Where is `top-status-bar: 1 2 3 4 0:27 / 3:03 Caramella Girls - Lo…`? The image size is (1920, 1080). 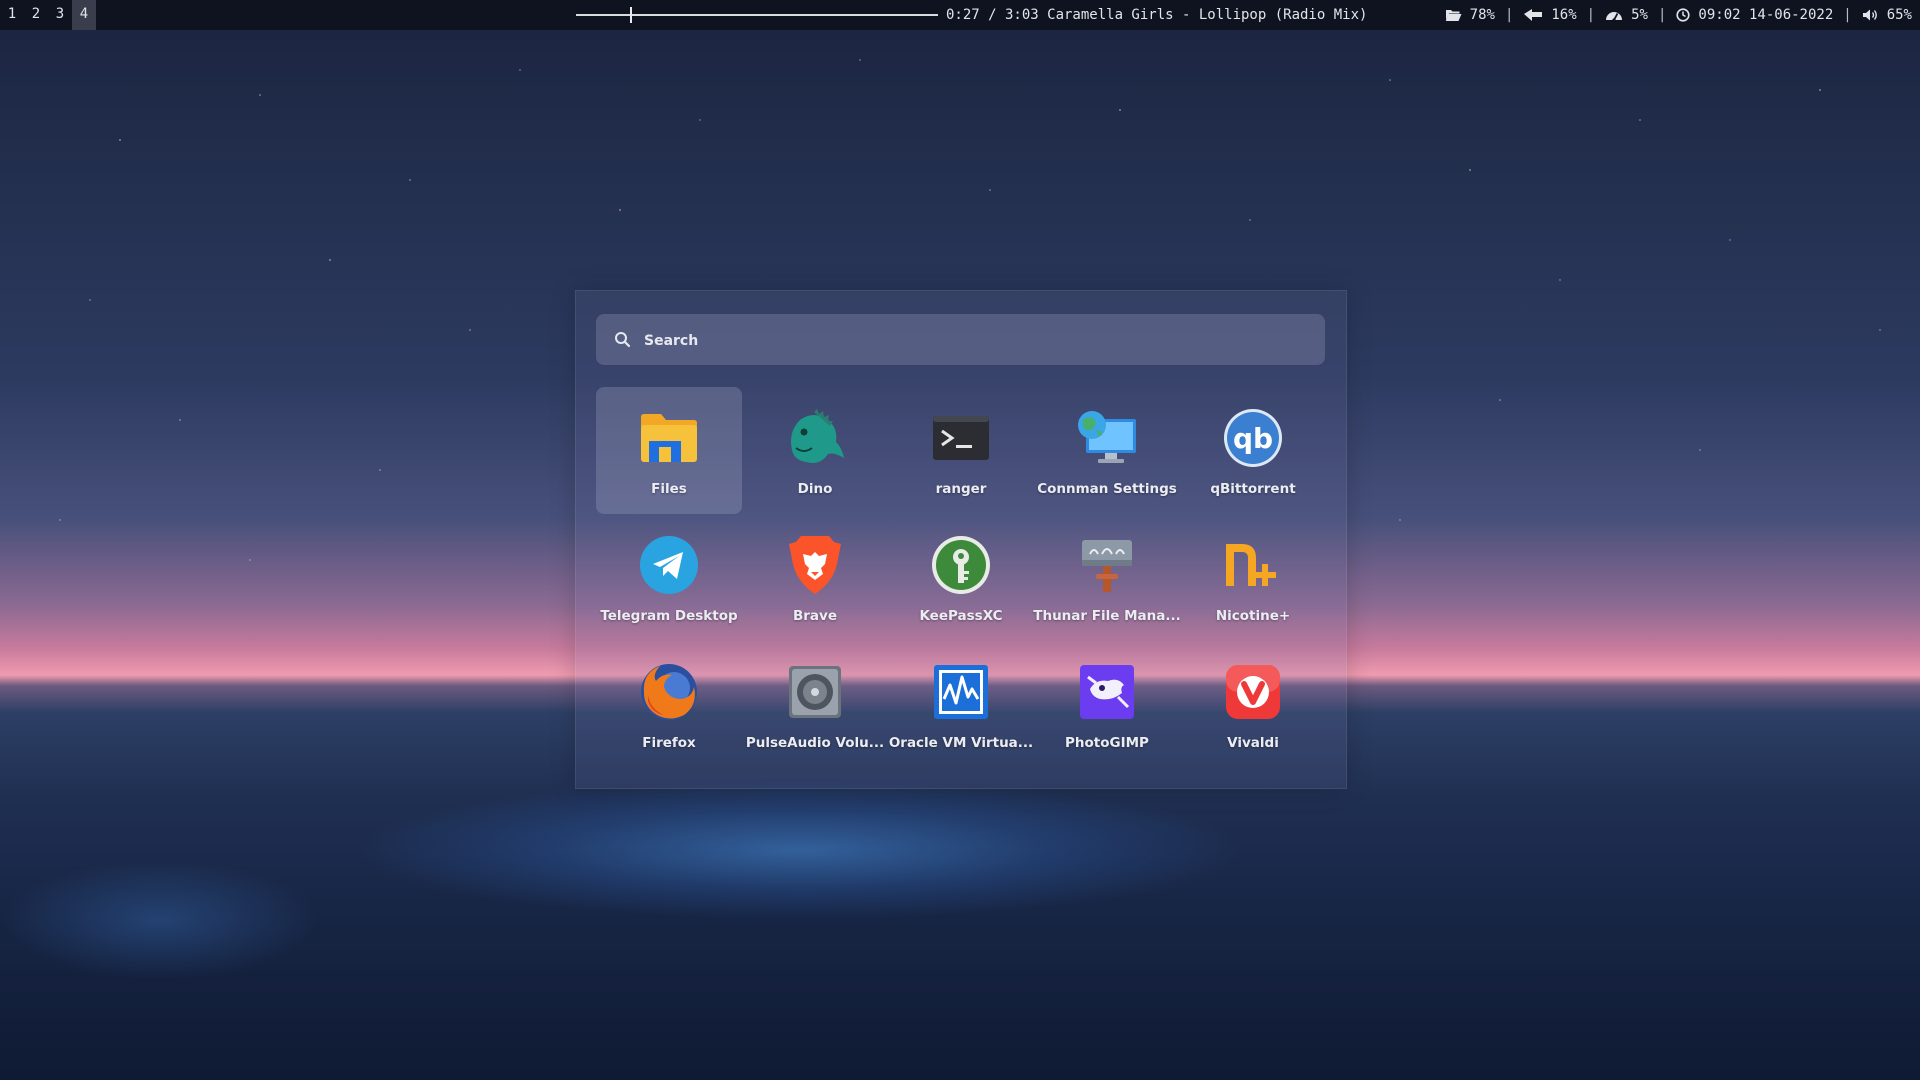
top-status-bar: 1 2 3 4 0:27 / 3:03 Caramella Girls - Lo… is located at coordinates (960, 15).